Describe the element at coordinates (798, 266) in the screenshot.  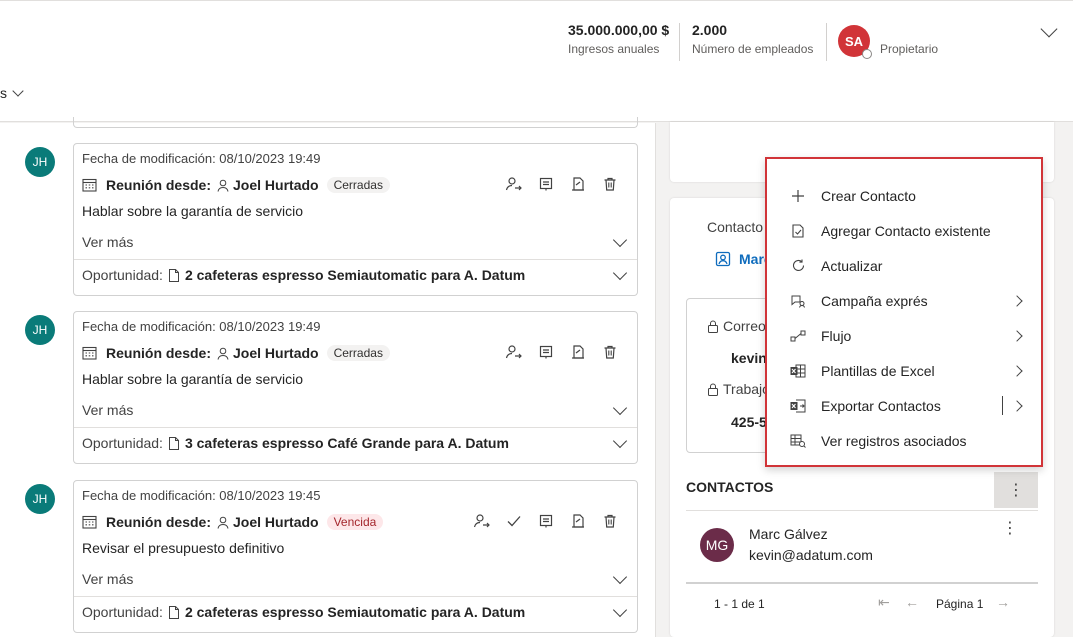
I see `refresh-icon` at that location.